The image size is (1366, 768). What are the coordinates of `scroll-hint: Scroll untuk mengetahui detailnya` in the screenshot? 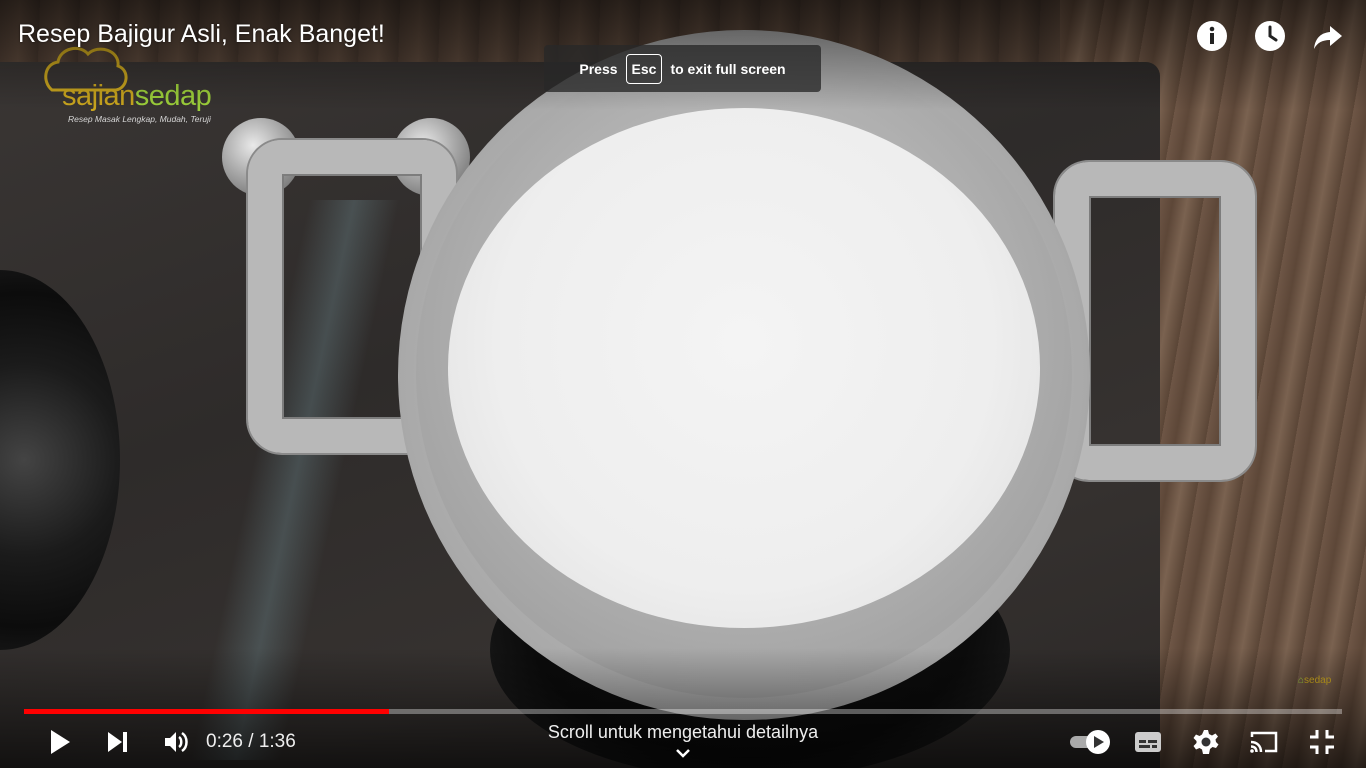 It's located at (683, 732).